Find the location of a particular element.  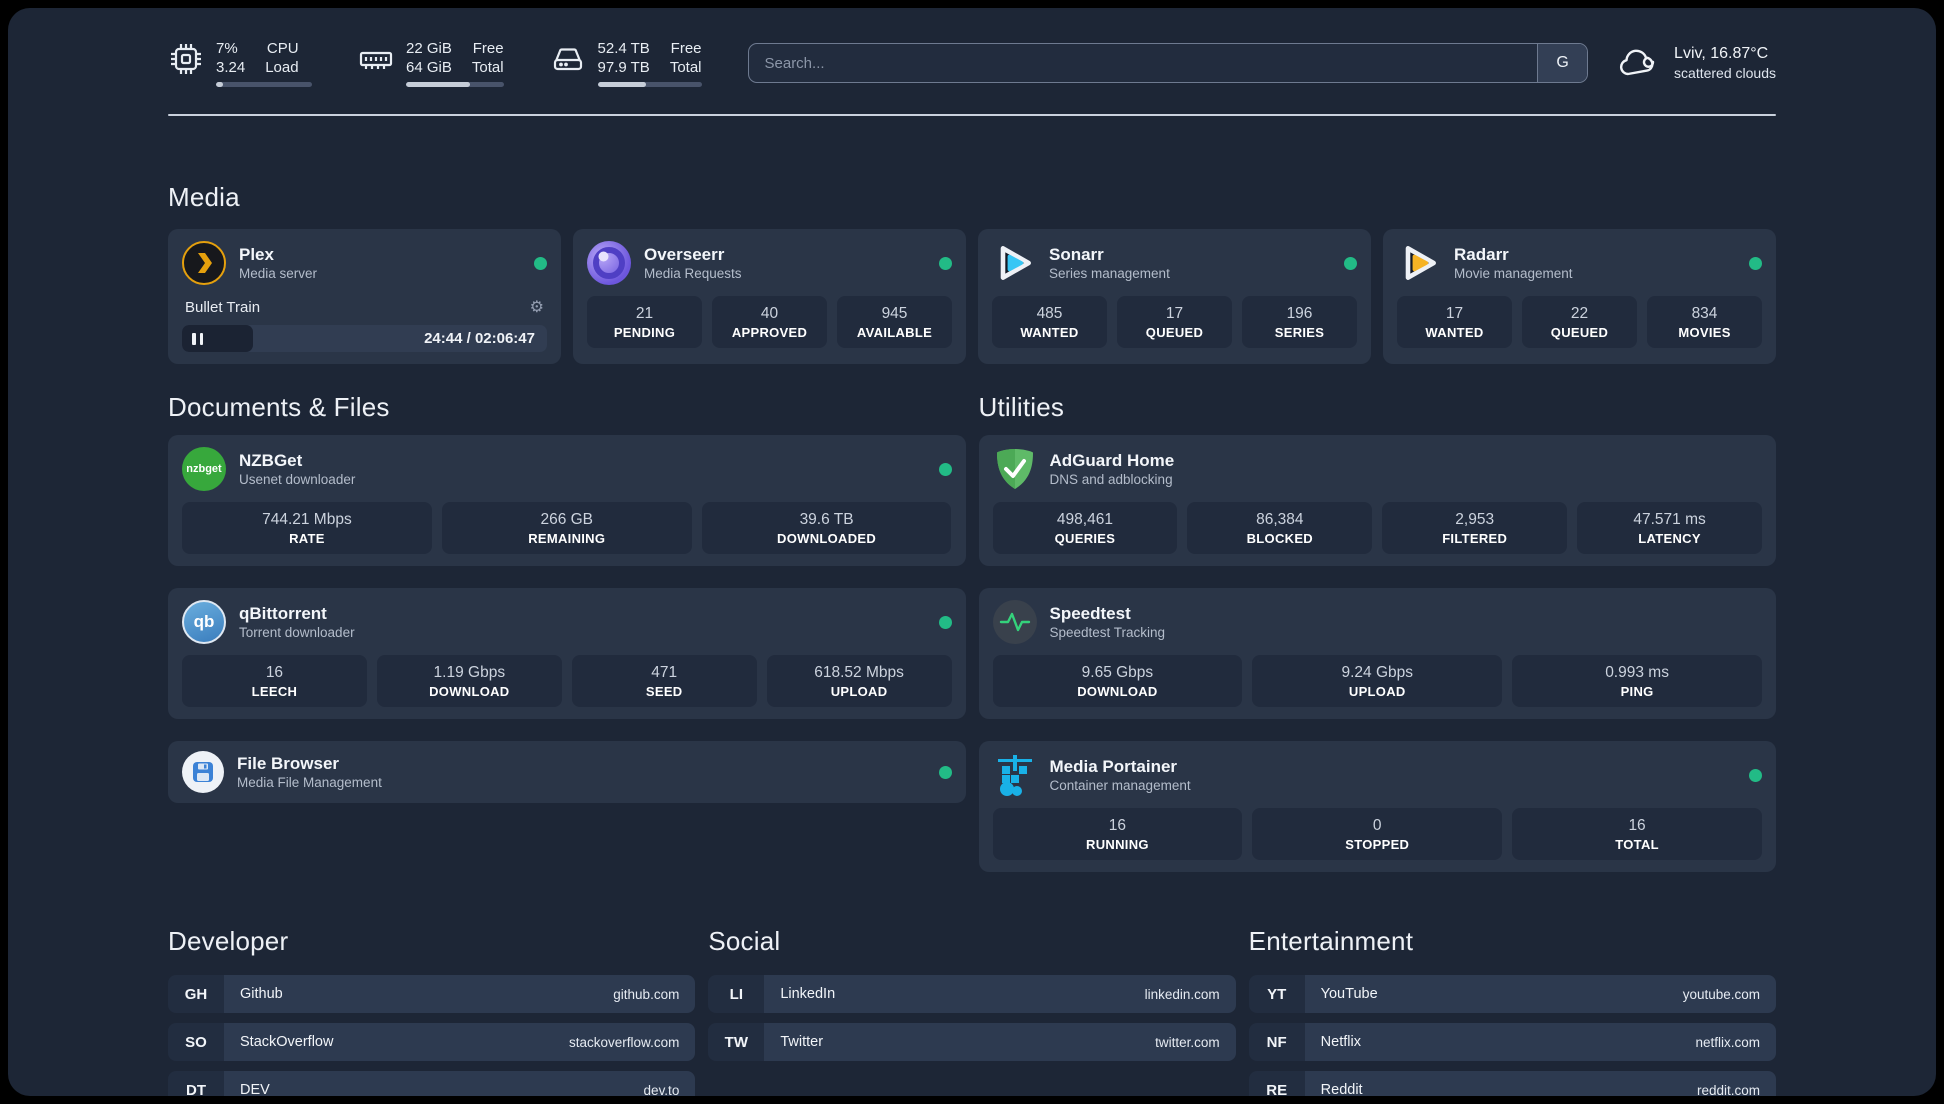

disk-total-value: 97.9 TB is located at coordinates (623, 67).